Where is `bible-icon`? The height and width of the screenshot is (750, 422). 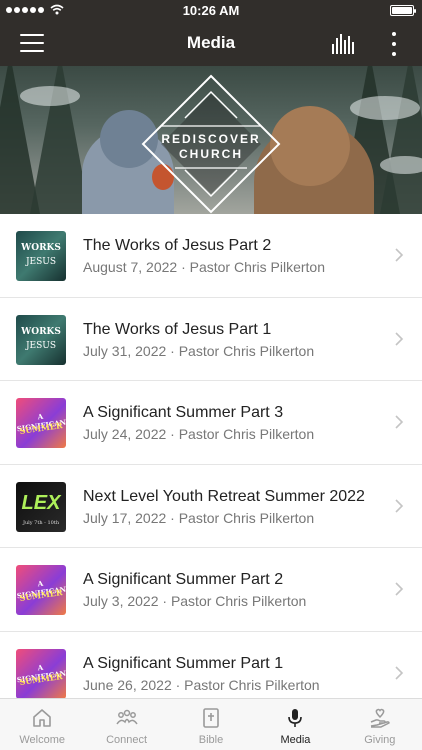
bible-icon is located at coordinates (211, 718).